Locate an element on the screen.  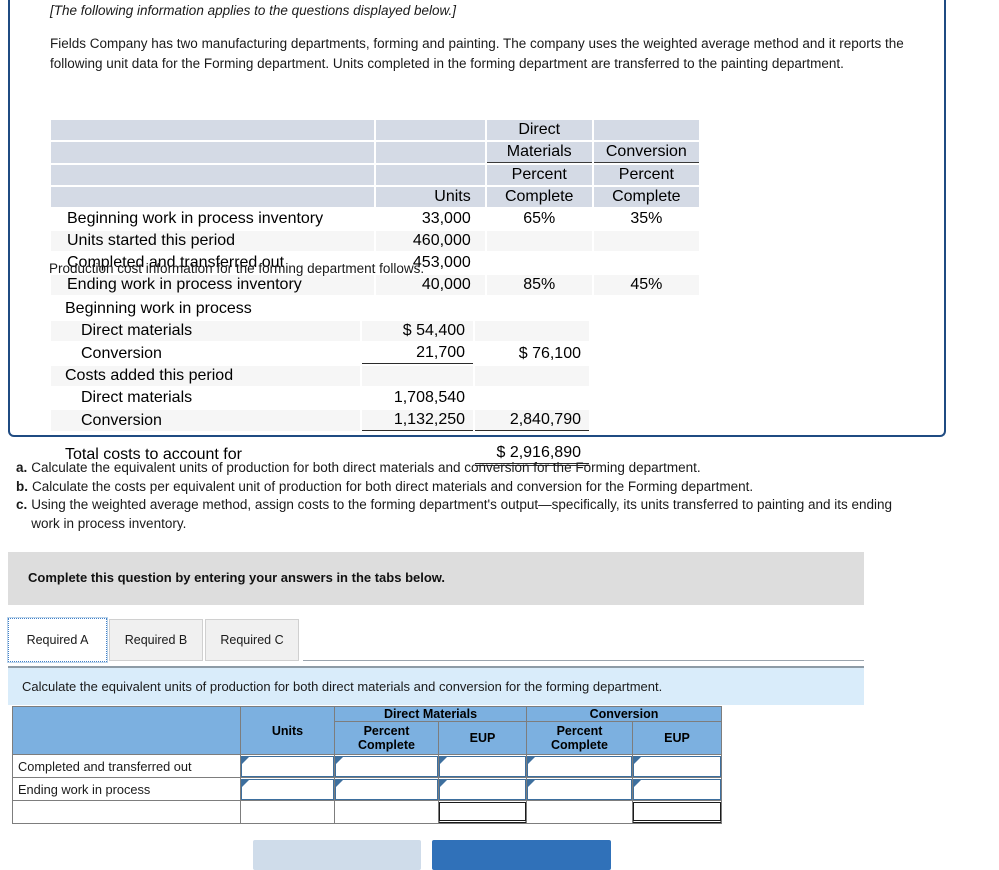
cost-row-label: Costs added this period is located at coordinates (205, 376).